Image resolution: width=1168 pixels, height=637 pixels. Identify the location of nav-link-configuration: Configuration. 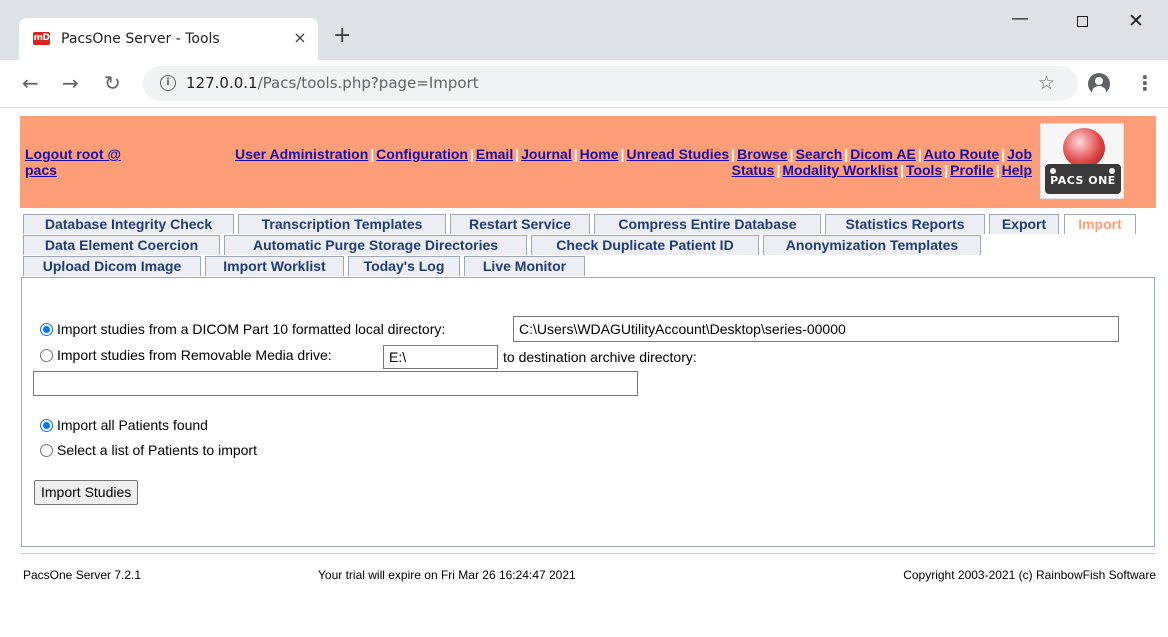
(422, 154).